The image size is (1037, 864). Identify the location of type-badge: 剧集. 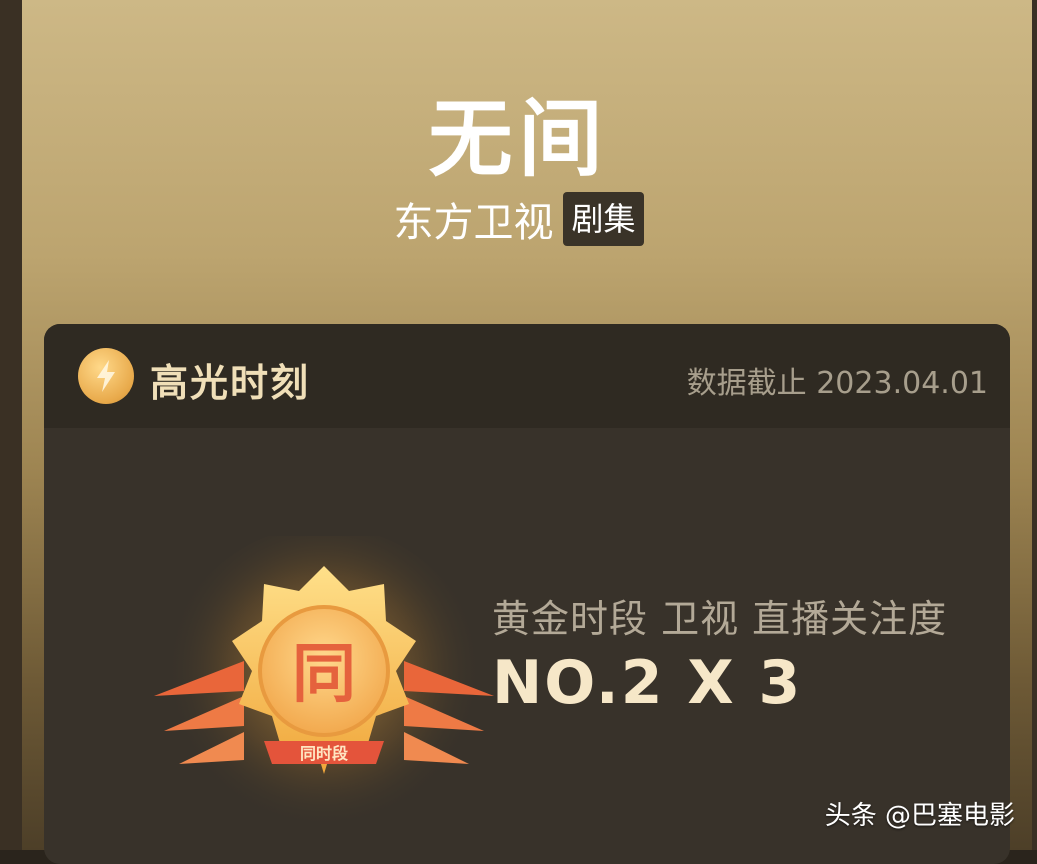
(603, 219).